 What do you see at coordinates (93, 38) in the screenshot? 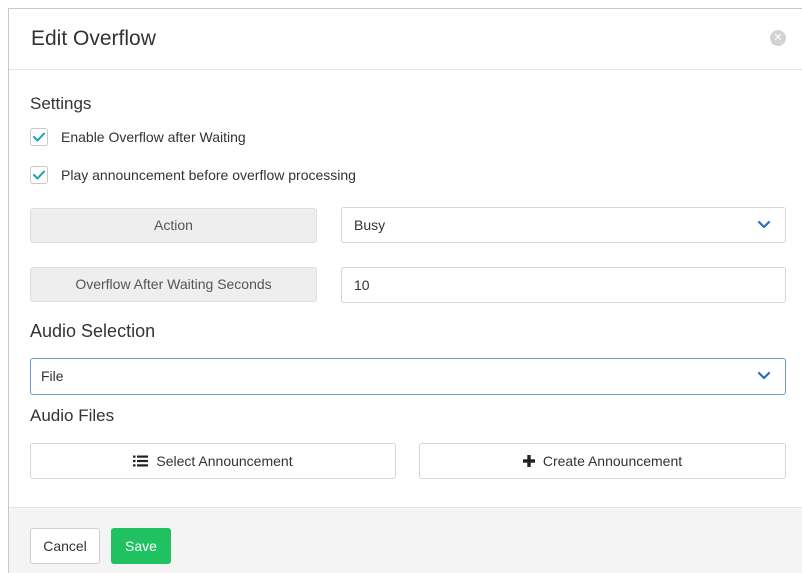
I see `modal-title: Edit Overflow` at bounding box center [93, 38].